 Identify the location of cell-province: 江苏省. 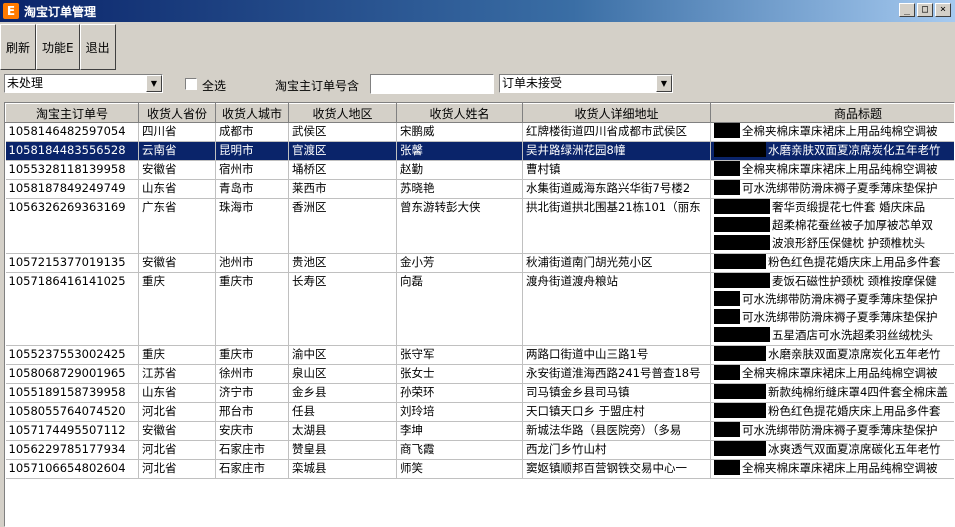
(177, 374).